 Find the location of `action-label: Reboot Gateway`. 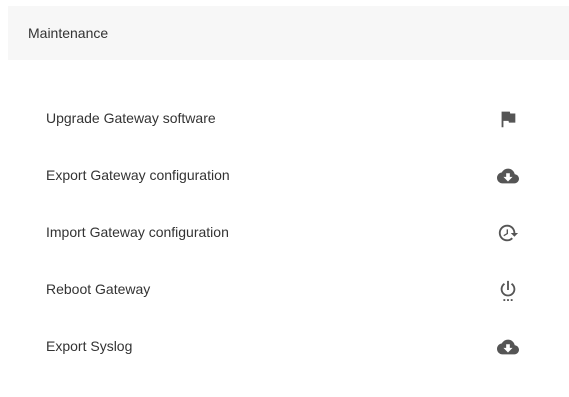

action-label: Reboot Gateway is located at coordinates (98, 289).